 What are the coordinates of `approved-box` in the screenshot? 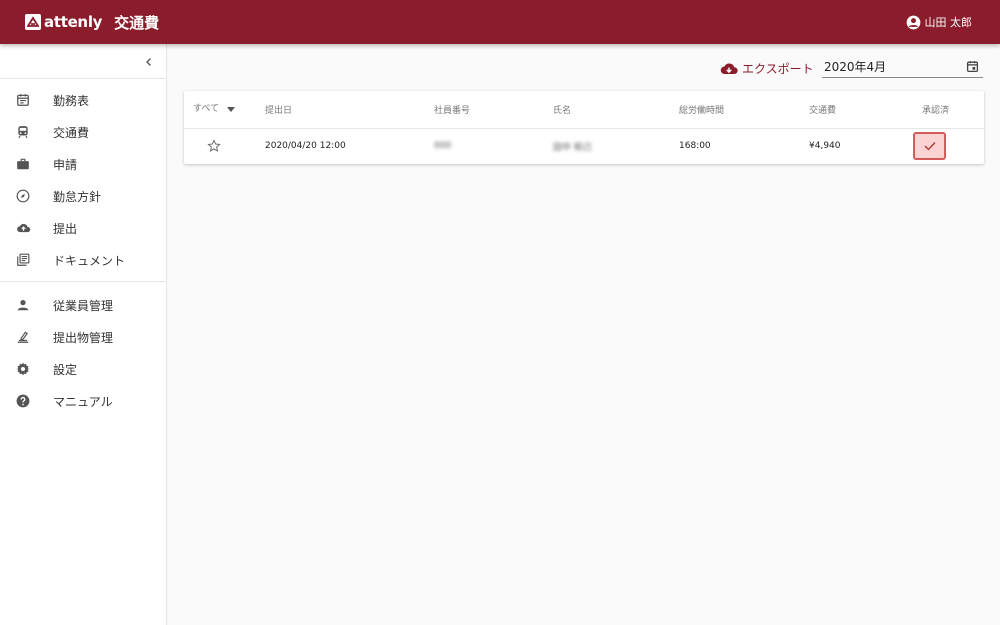 It's located at (929, 146).